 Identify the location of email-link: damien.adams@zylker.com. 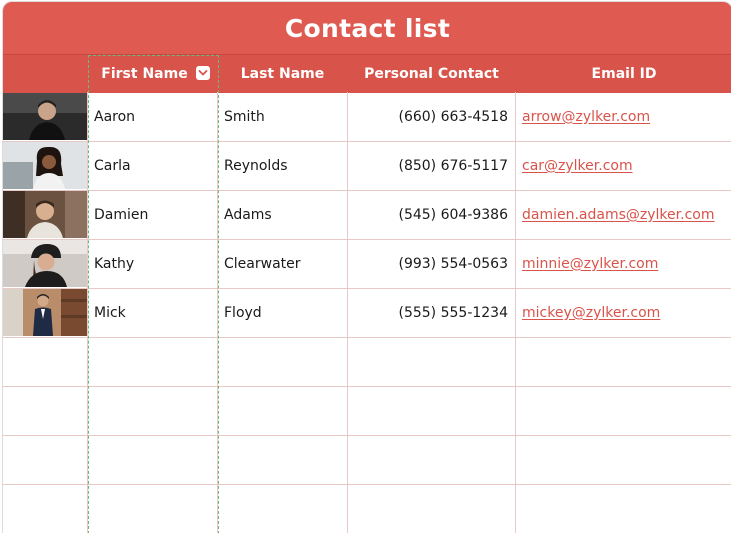
(618, 215).